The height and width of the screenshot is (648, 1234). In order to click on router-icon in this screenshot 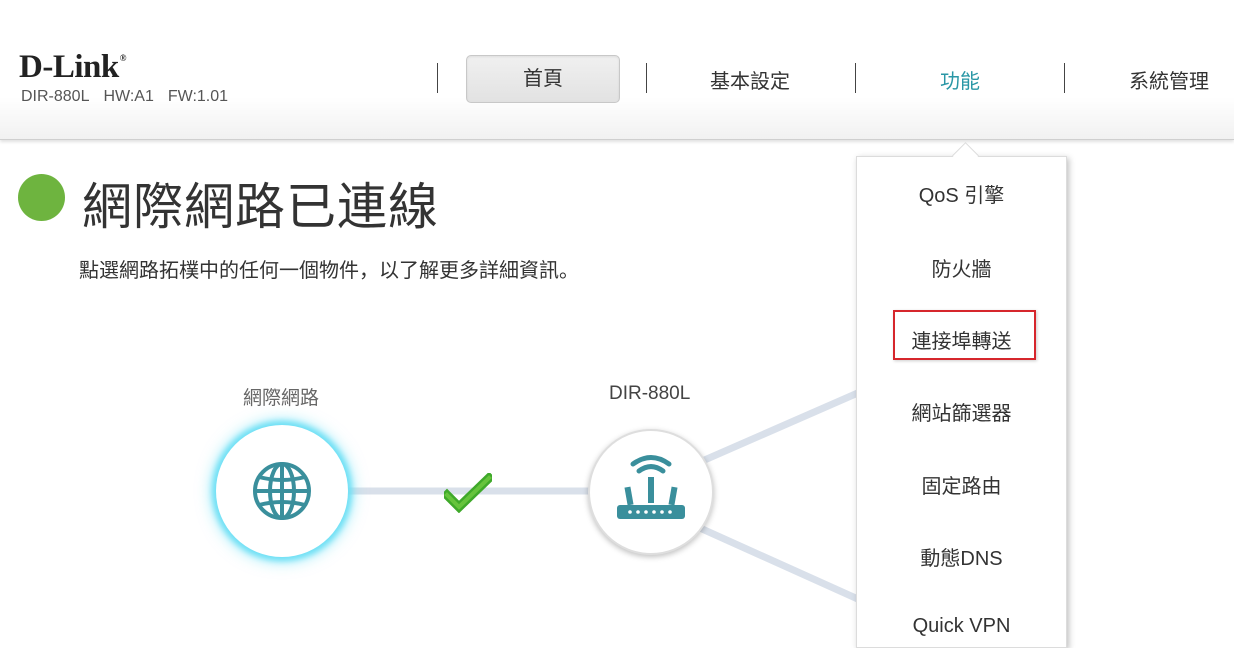, I will do `click(651, 487)`.